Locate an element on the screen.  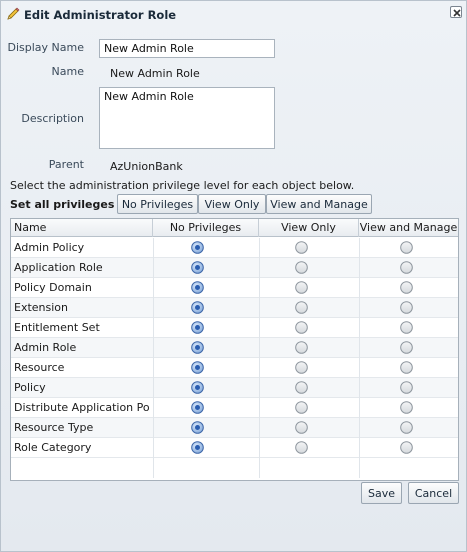
display-name-field is located at coordinates (187, 48).